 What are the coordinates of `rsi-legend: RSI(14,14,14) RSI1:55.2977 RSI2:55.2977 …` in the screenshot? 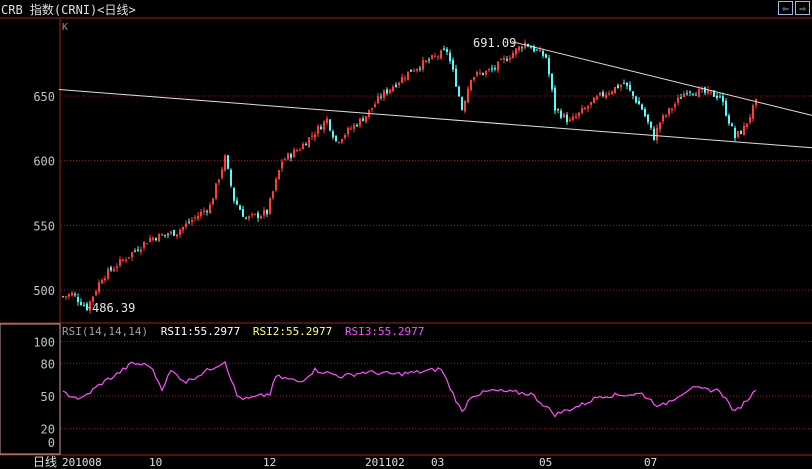 It's located at (243, 331).